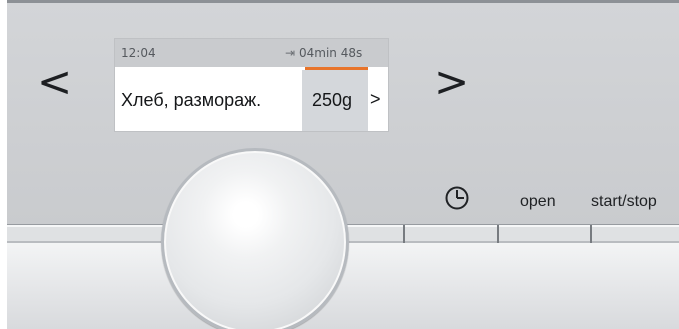 The width and height of the screenshot is (679, 329). I want to click on weight-value: 250g, so click(332, 100).